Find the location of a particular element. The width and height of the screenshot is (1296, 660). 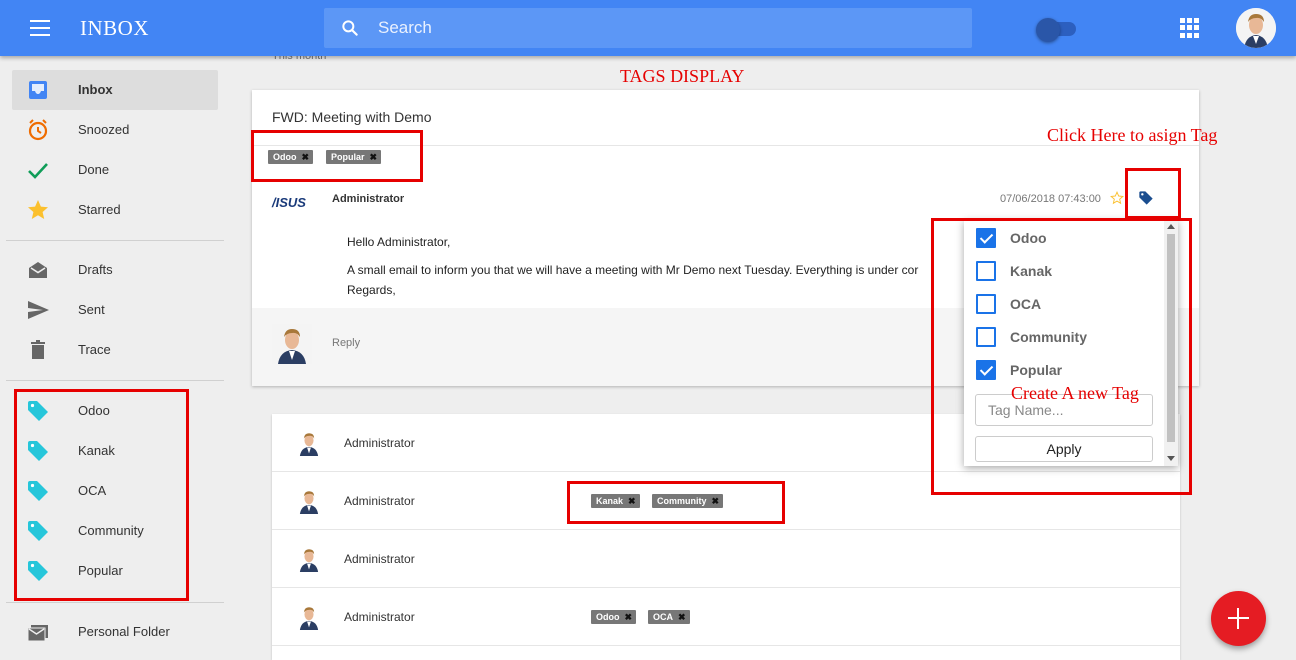

inbox-icon is located at coordinates (38, 90).